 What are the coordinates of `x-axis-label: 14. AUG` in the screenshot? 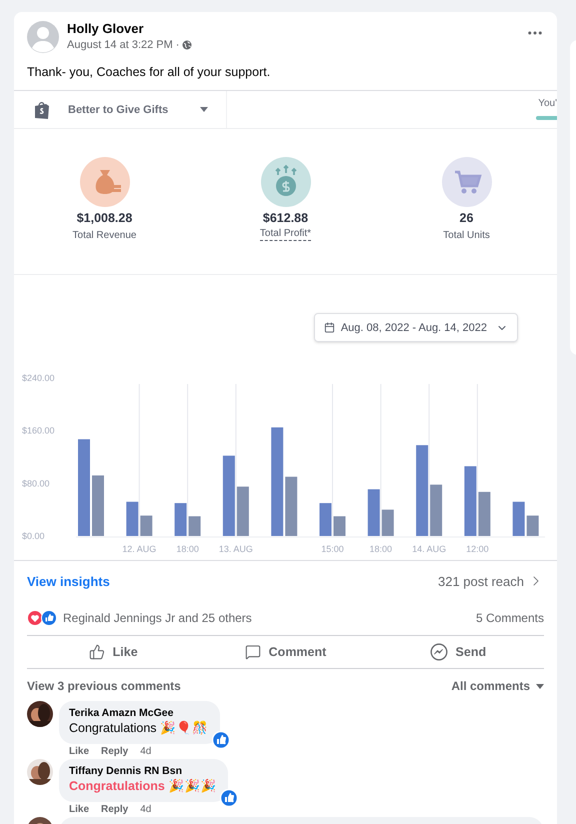 It's located at (429, 549).